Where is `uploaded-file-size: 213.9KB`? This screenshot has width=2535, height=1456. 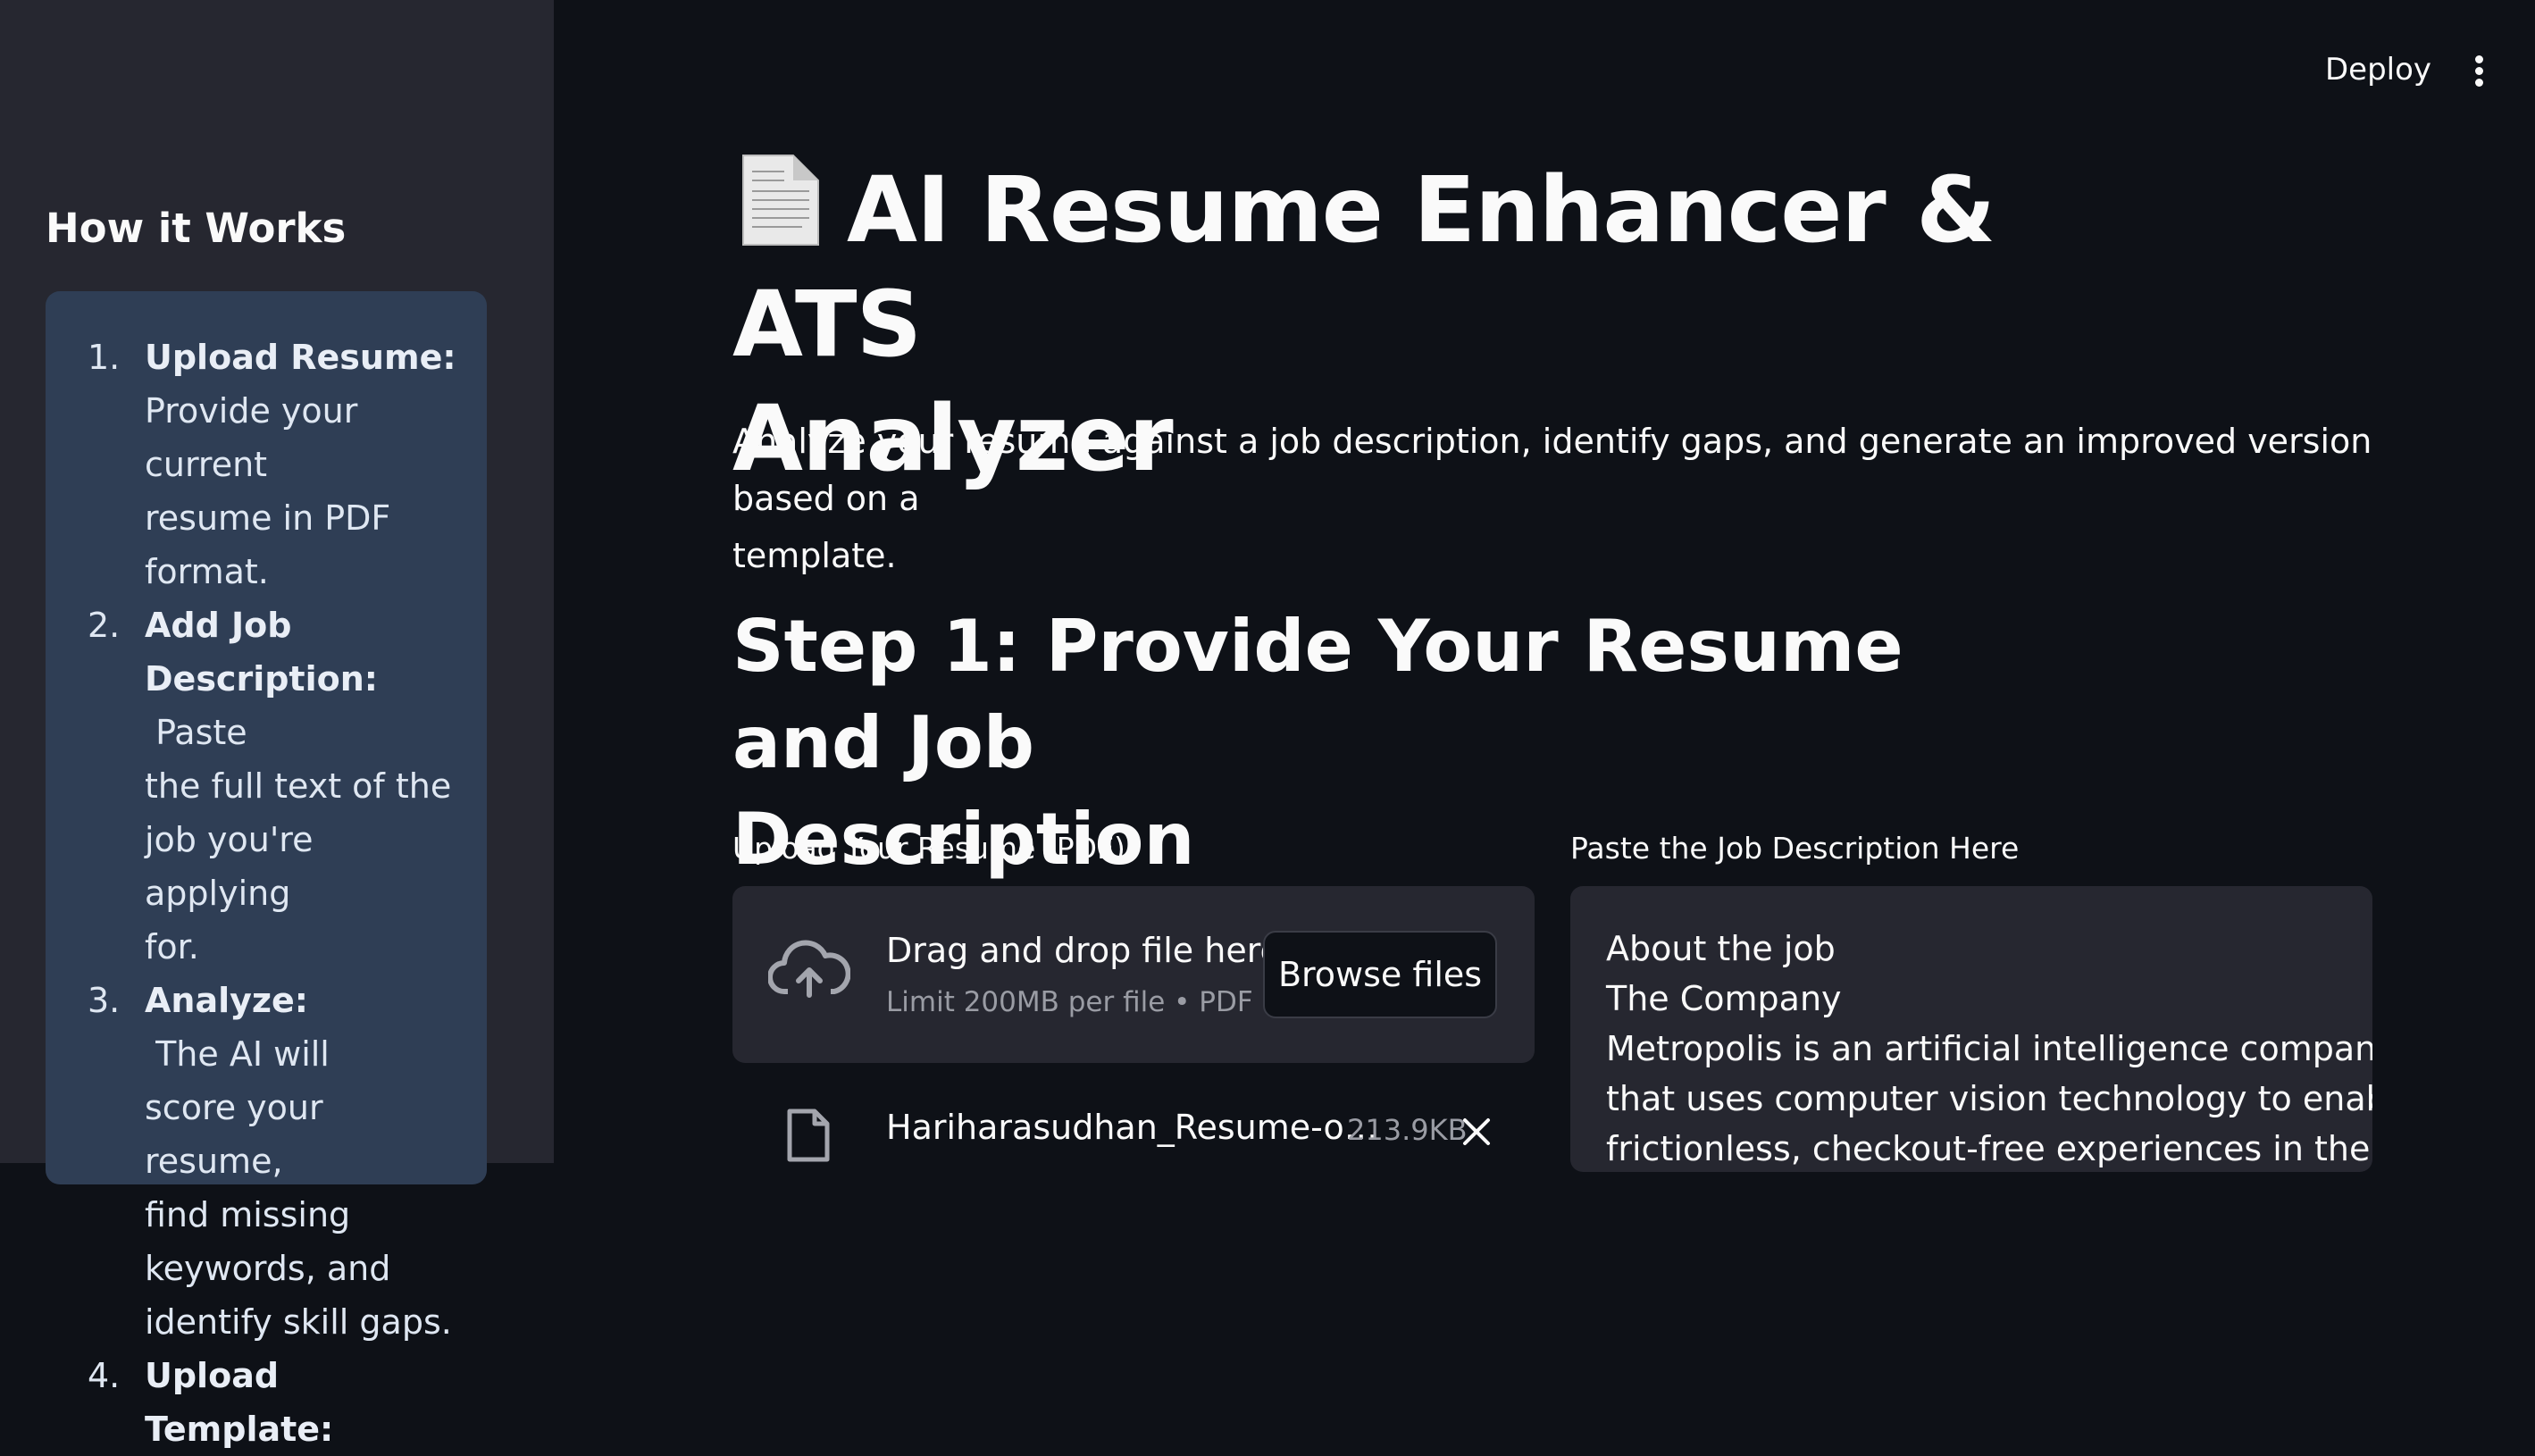 uploaded-file-size: 213.9KB is located at coordinates (1407, 1130).